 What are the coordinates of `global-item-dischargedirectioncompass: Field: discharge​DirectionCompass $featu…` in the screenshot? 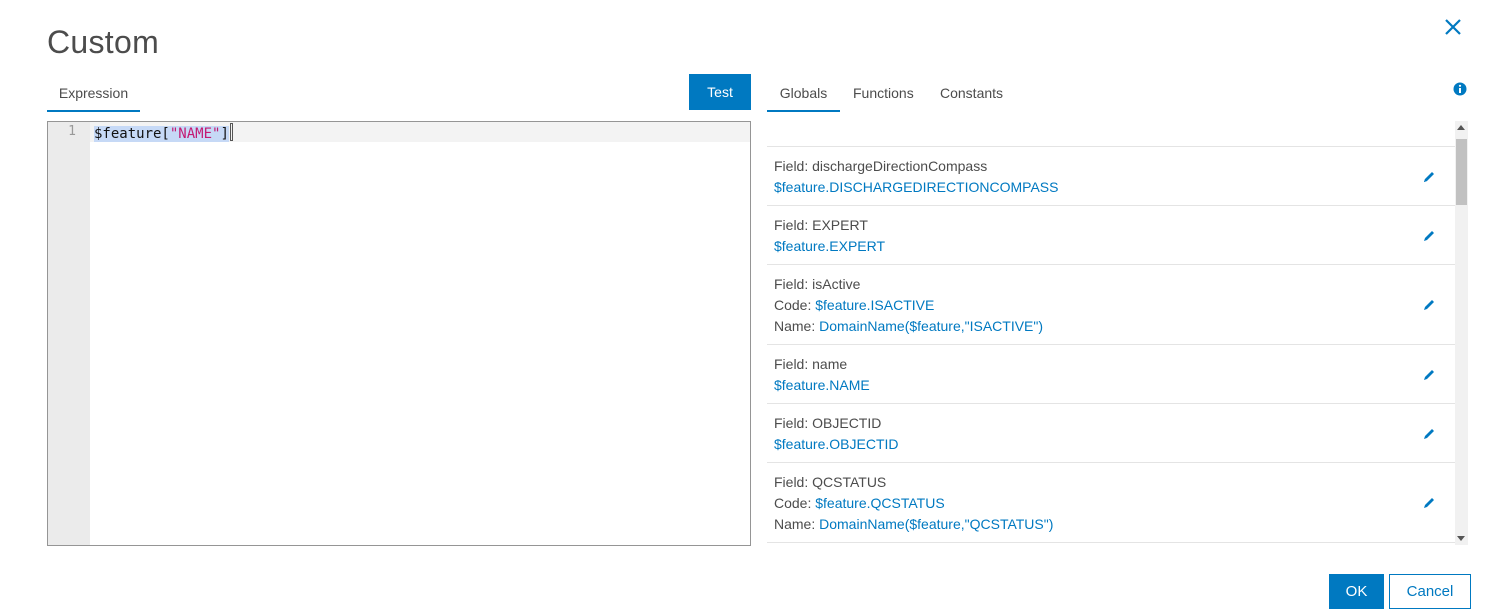 It's located at (1111, 175).